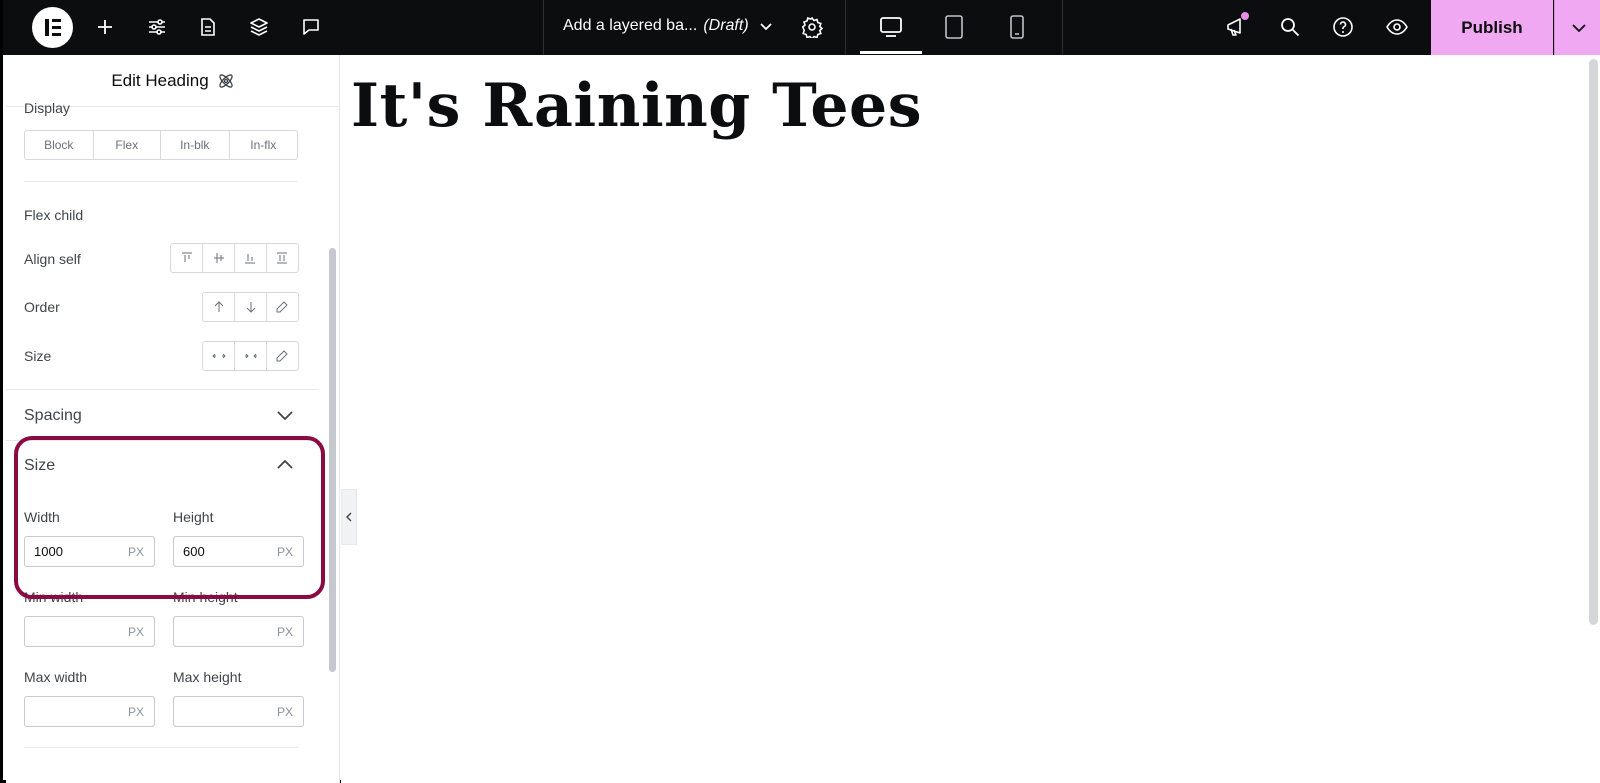  Describe the element at coordinates (332, 460) in the screenshot. I see `panel-scrollbar` at that location.